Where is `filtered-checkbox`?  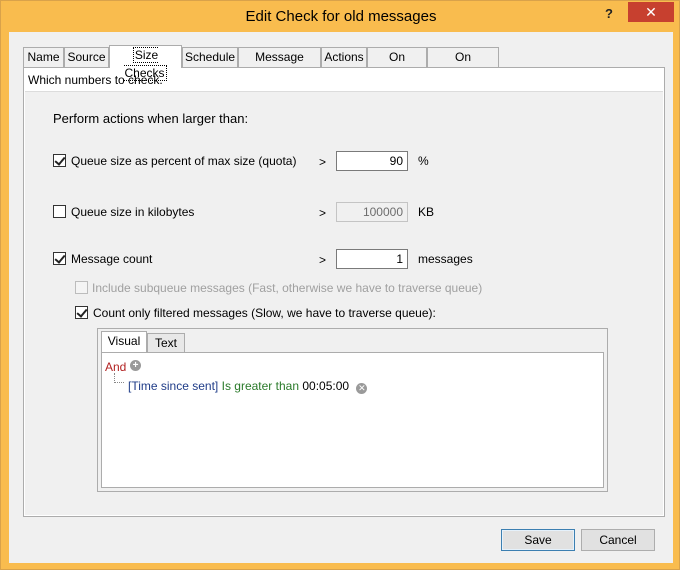
filtered-checkbox is located at coordinates (81, 312).